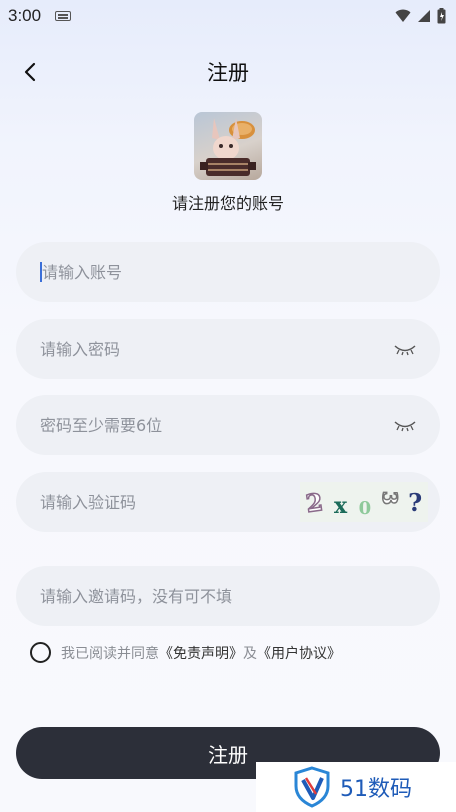 The image size is (456, 812). Describe the element at coordinates (25, 15) in the screenshot. I see `status-time: 3:00` at that location.